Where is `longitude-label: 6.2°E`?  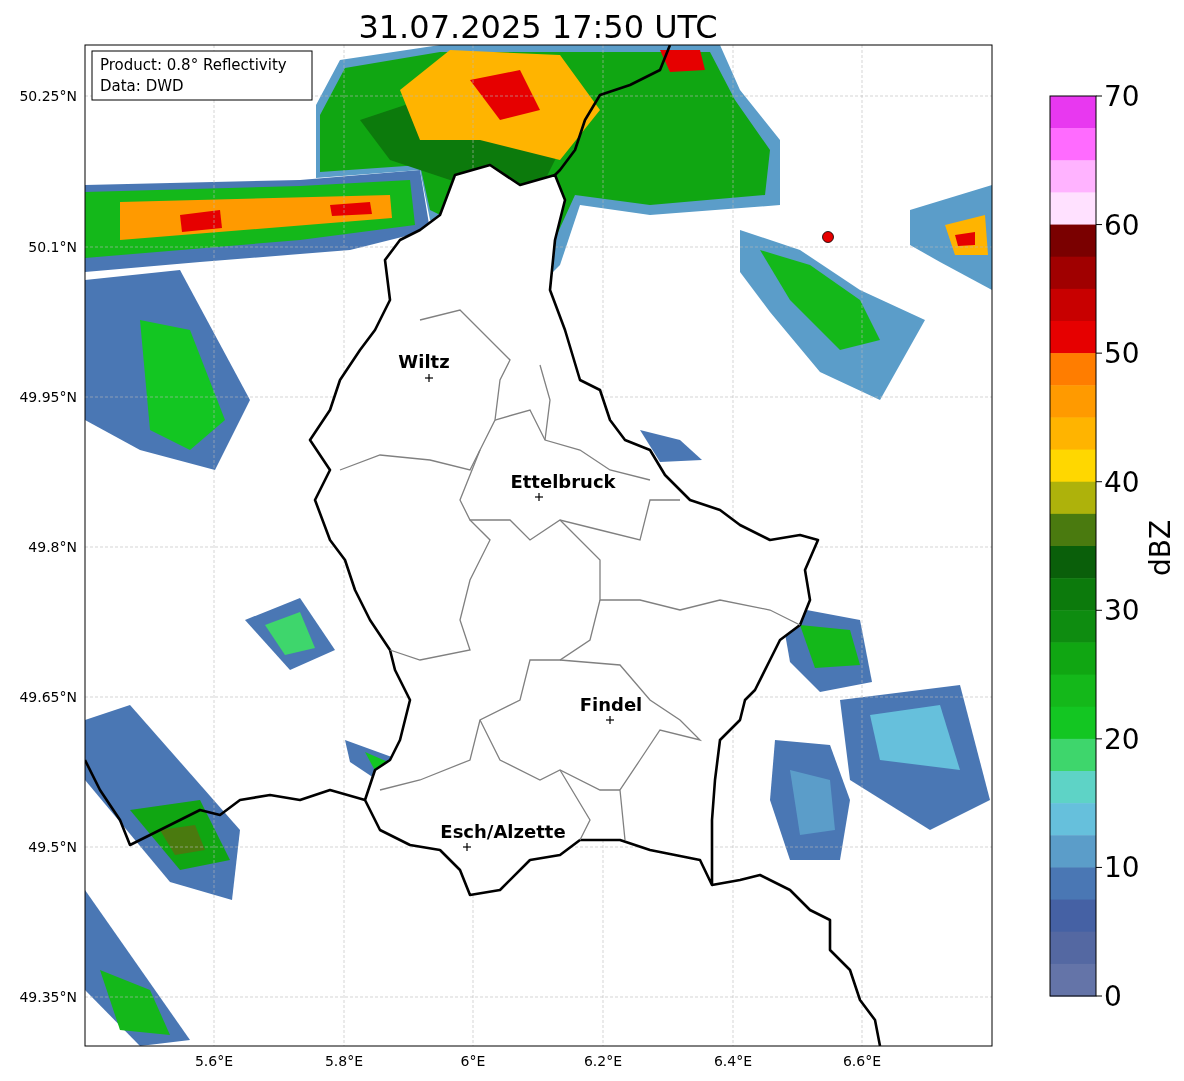 longitude-label: 6.2°E is located at coordinates (603, 1061).